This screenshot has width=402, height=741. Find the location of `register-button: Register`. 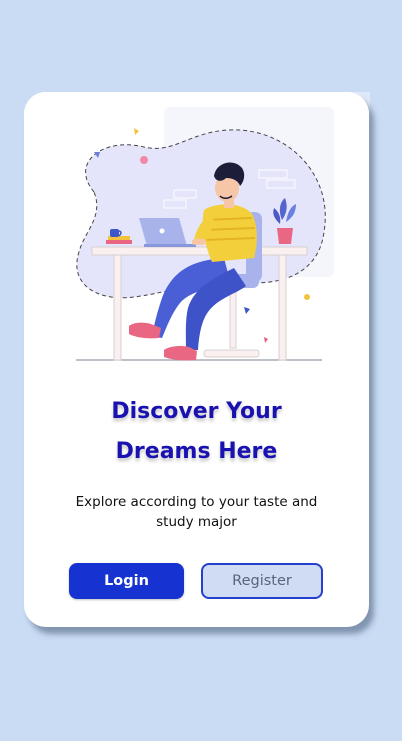

register-button: Register is located at coordinates (262, 581).